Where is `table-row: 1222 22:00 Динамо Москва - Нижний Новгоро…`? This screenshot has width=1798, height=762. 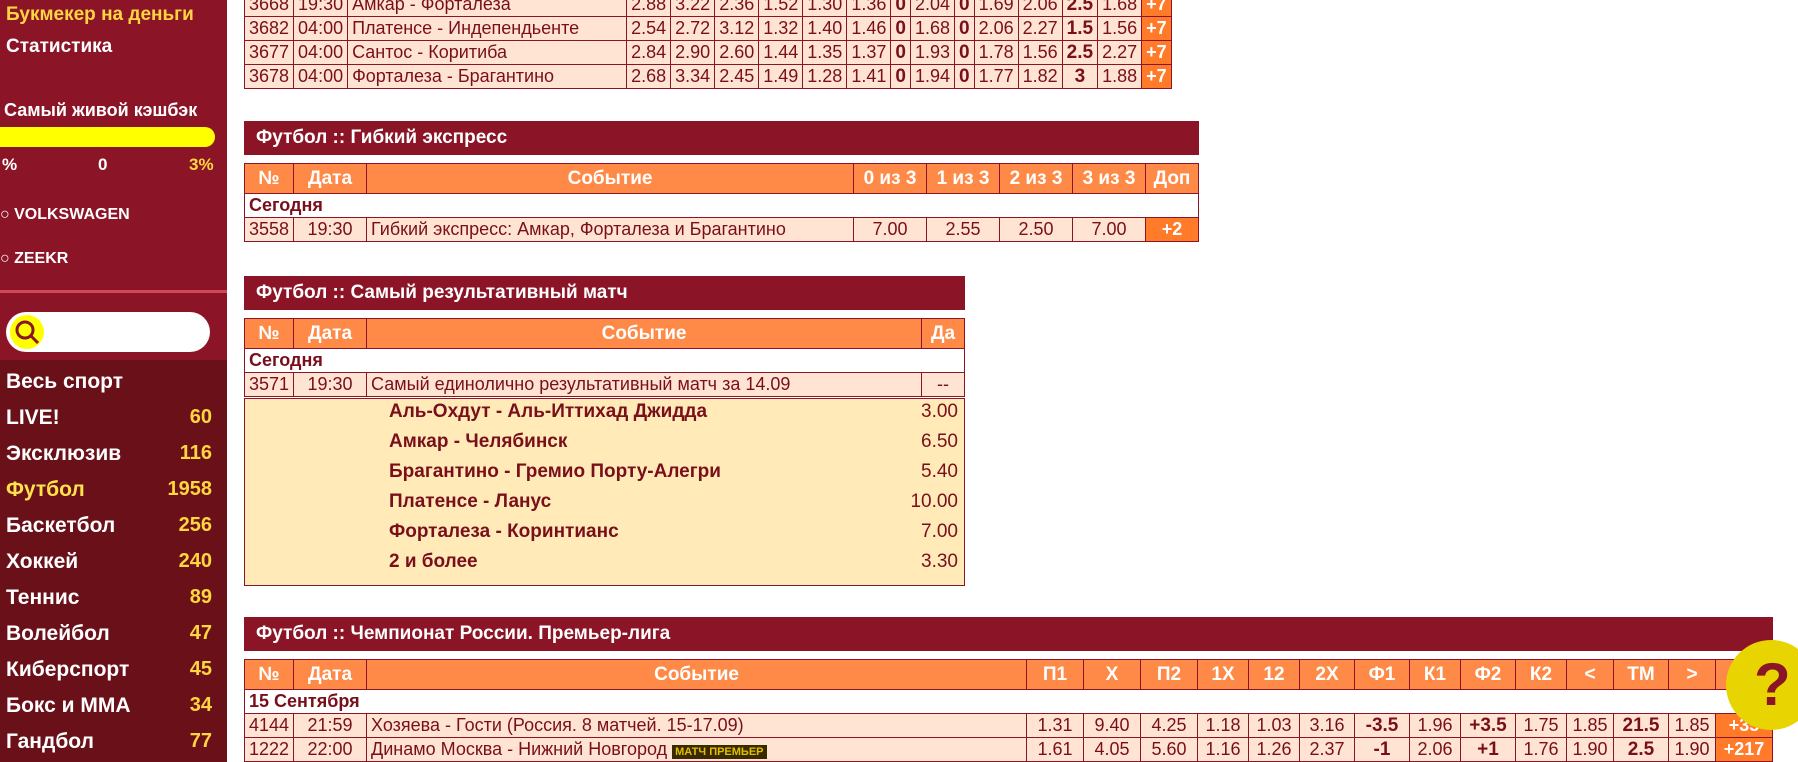 table-row: 1222 22:00 Динамо Москва - Нижний Новгоро… is located at coordinates (1008, 749).